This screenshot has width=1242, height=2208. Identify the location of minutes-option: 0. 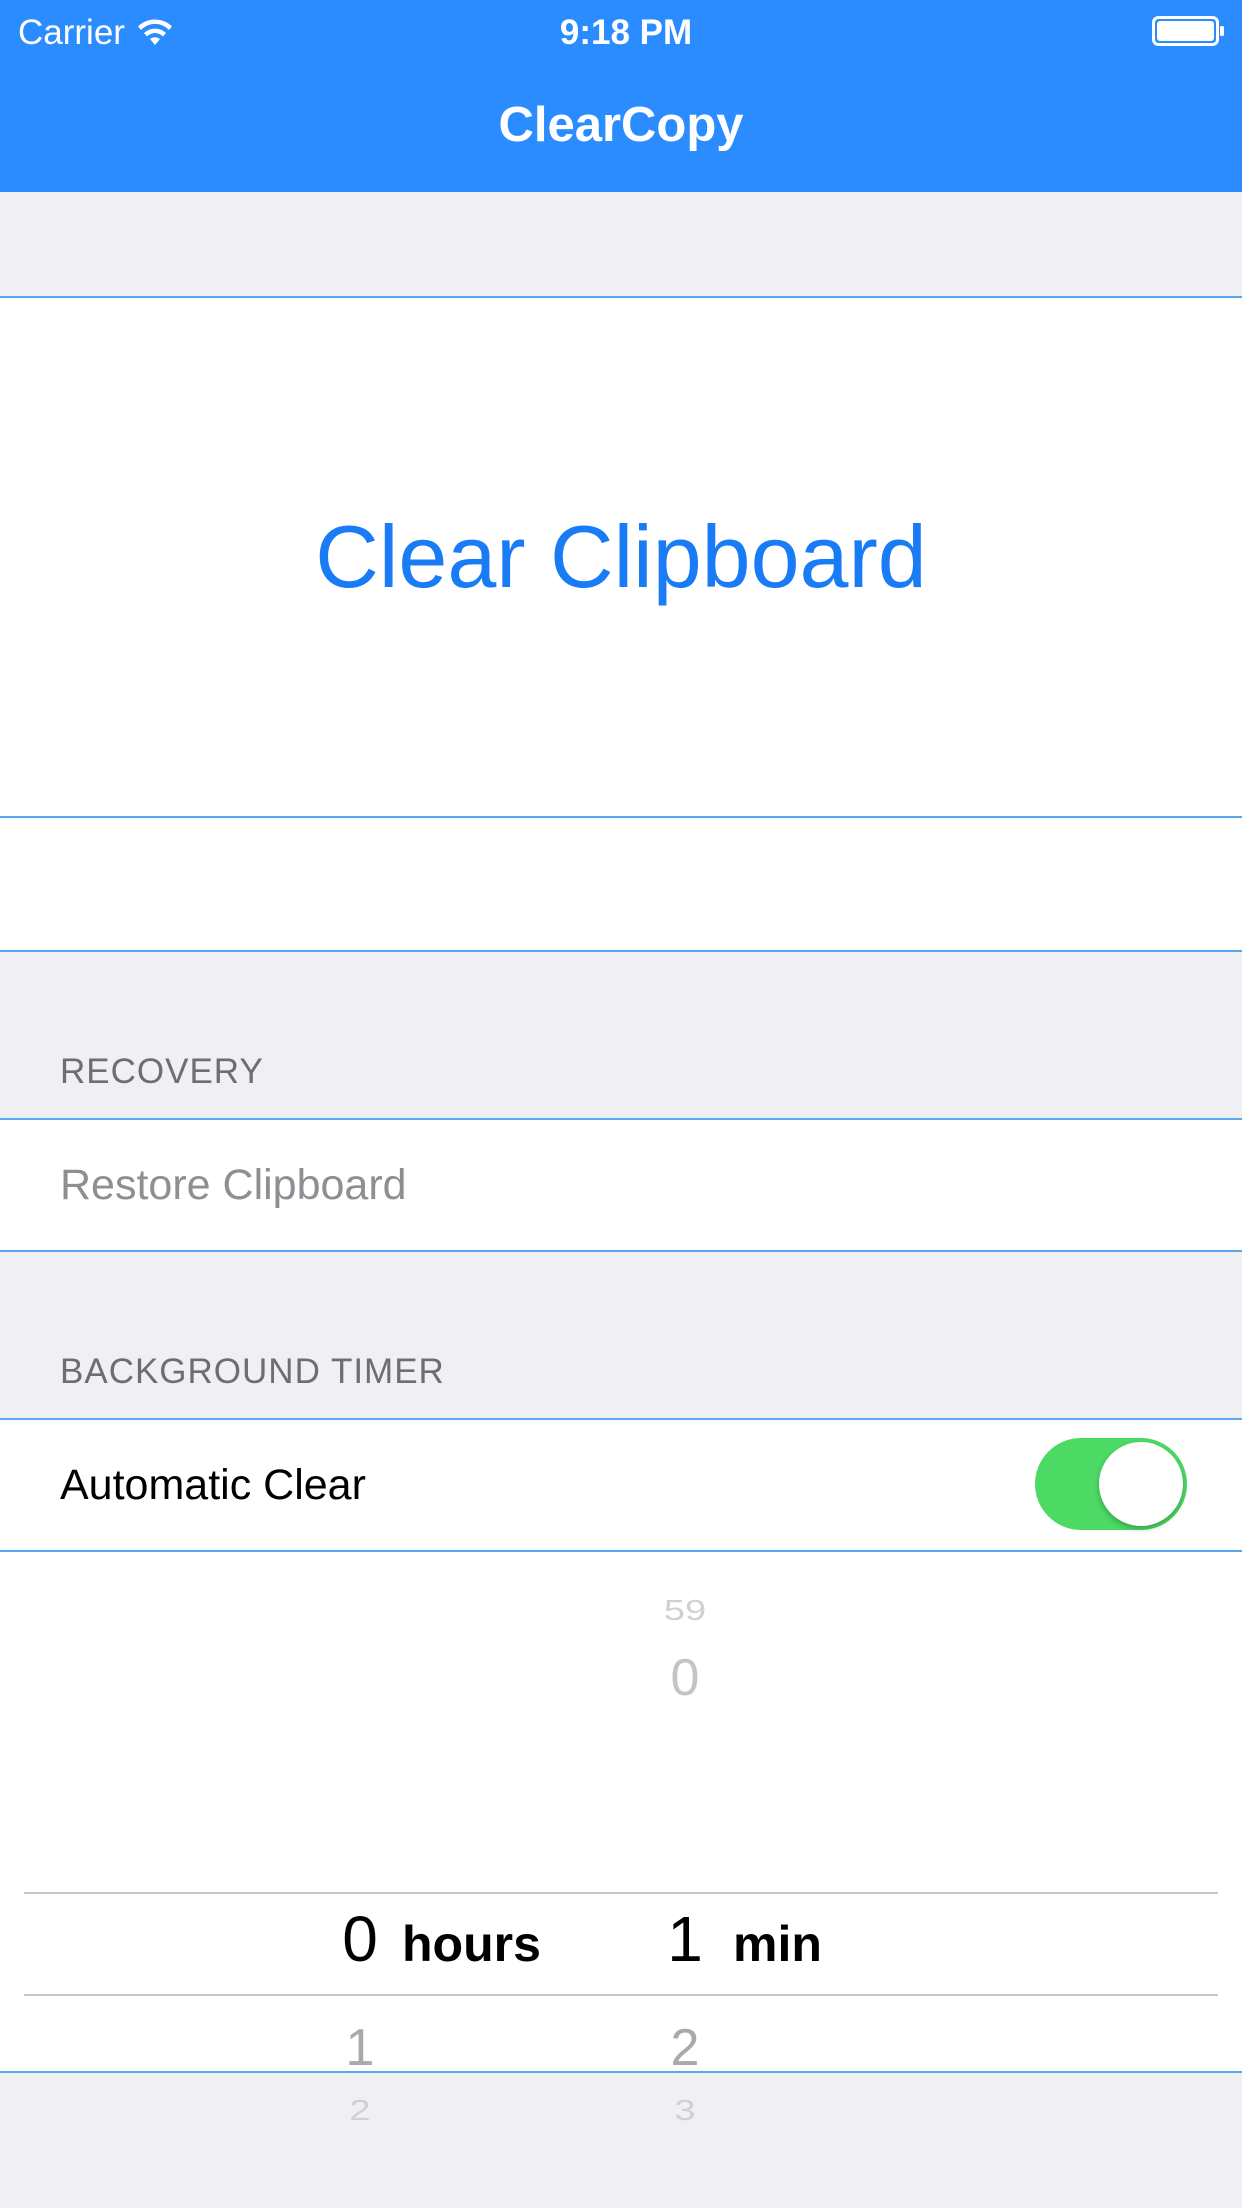
(685, 1678).